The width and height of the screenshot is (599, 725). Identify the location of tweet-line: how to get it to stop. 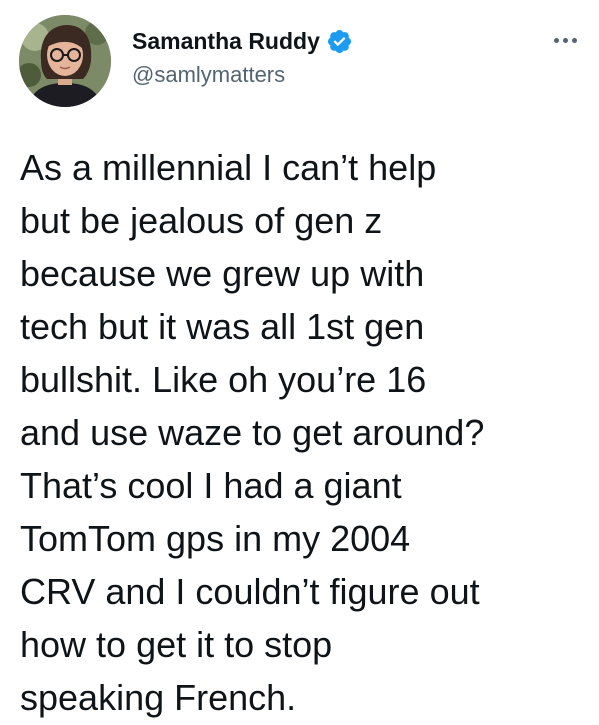
(176, 644).